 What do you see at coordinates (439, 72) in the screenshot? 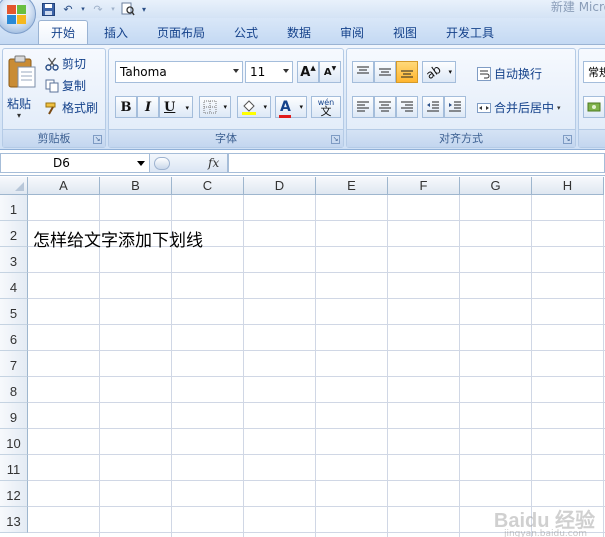
I see `orientation-button: ab ▾` at bounding box center [439, 72].